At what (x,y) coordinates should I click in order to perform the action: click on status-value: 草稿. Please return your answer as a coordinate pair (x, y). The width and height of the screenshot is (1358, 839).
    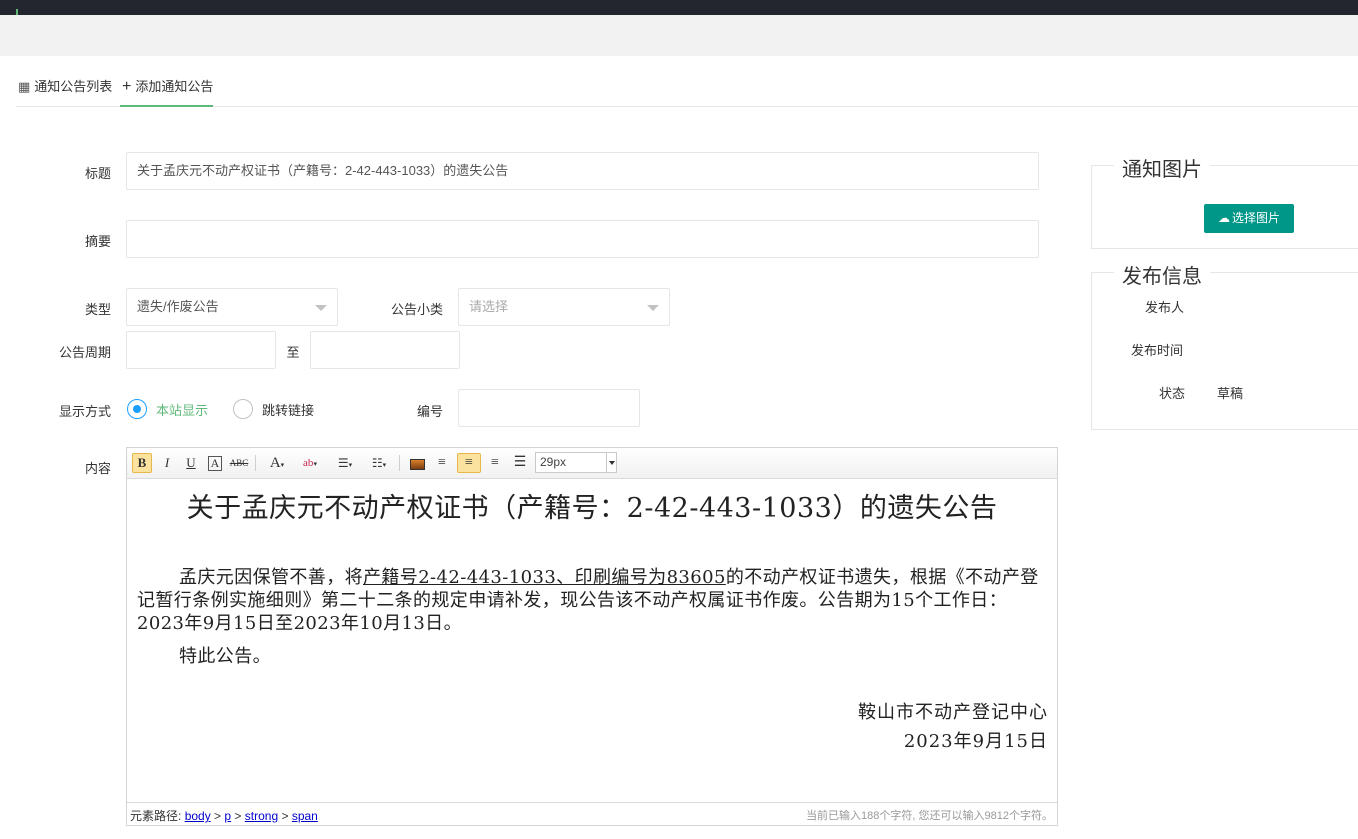
    Looking at the image, I should click on (1230, 393).